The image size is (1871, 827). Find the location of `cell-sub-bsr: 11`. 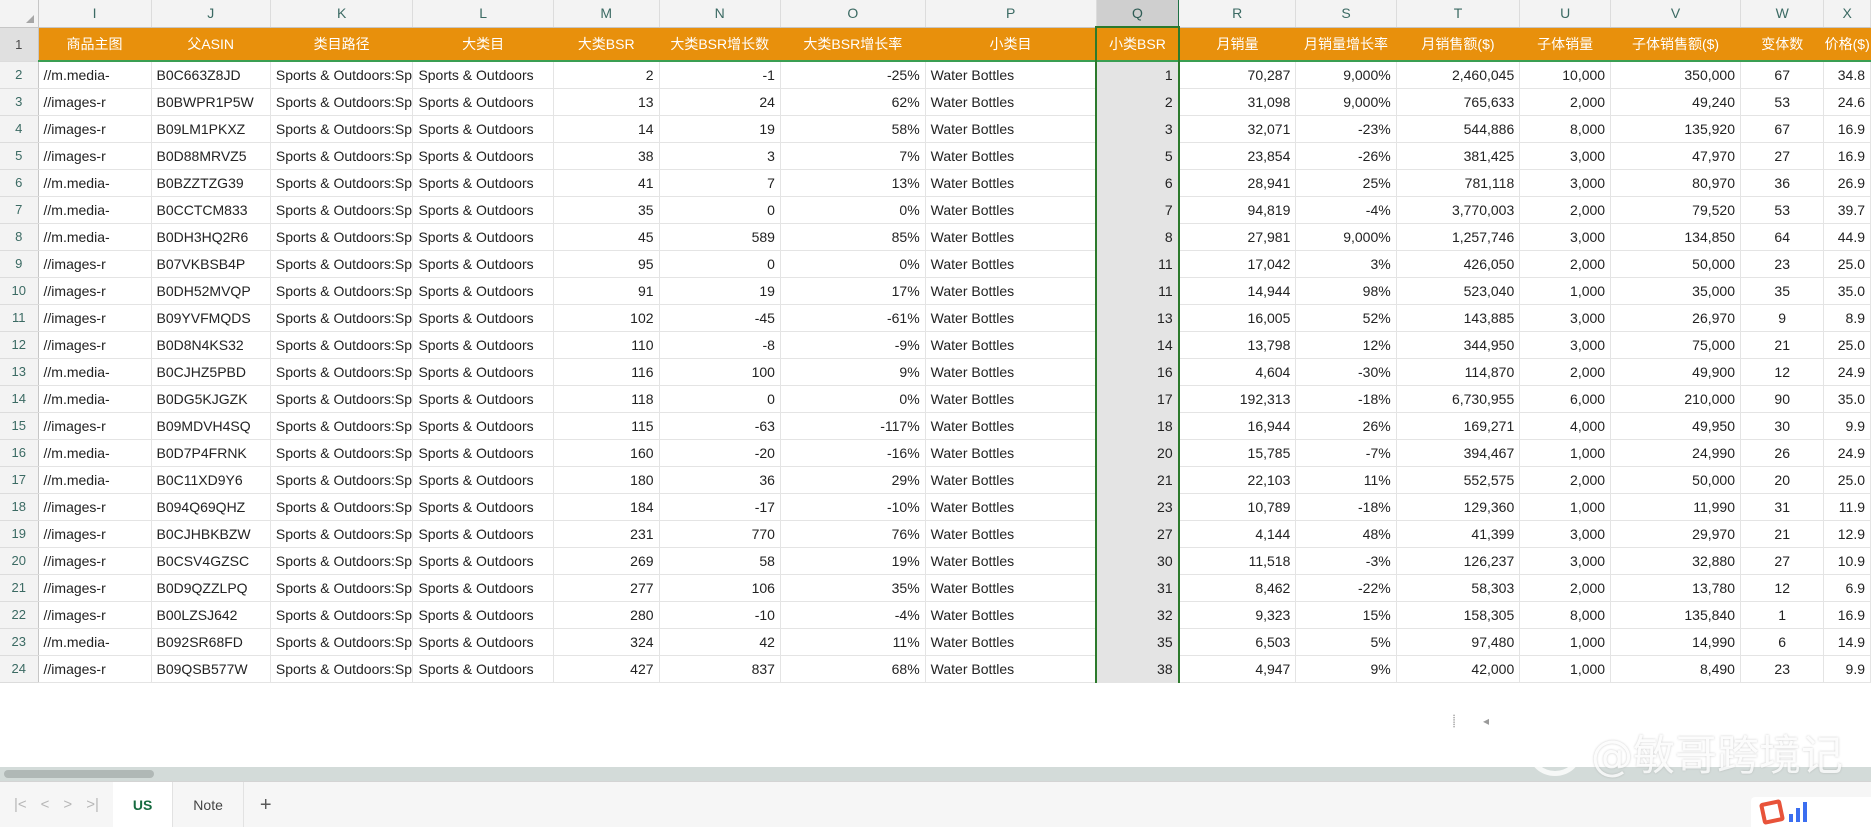

cell-sub-bsr: 11 is located at coordinates (1137, 264).